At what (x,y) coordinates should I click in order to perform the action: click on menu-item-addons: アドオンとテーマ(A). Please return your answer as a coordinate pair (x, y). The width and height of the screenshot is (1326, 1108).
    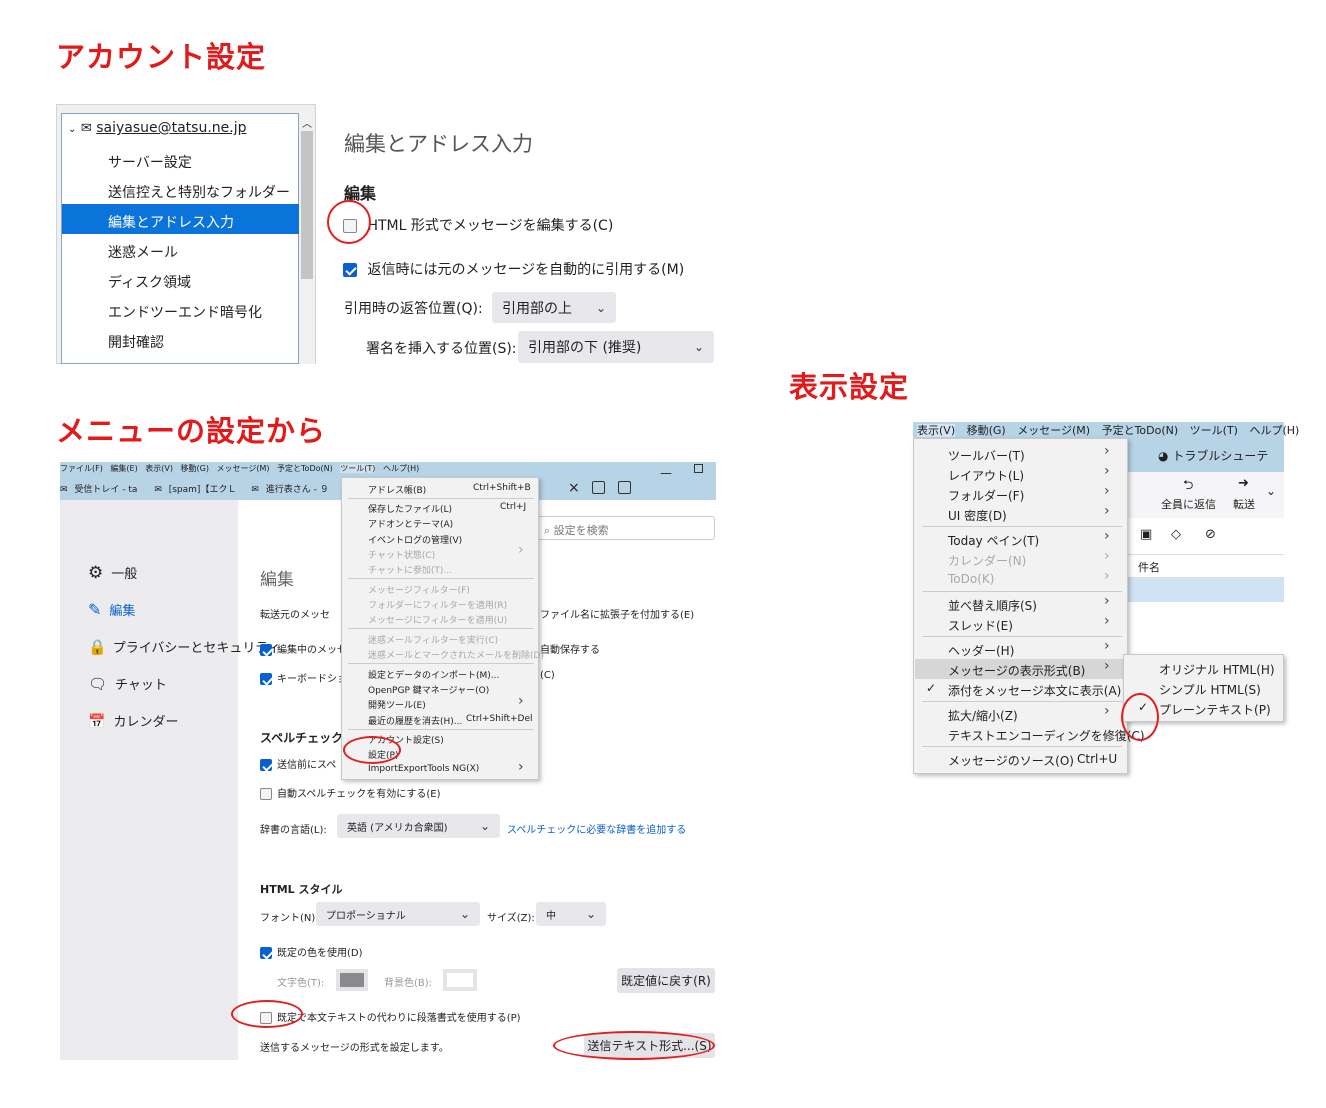
    Looking at the image, I should click on (410, 523).